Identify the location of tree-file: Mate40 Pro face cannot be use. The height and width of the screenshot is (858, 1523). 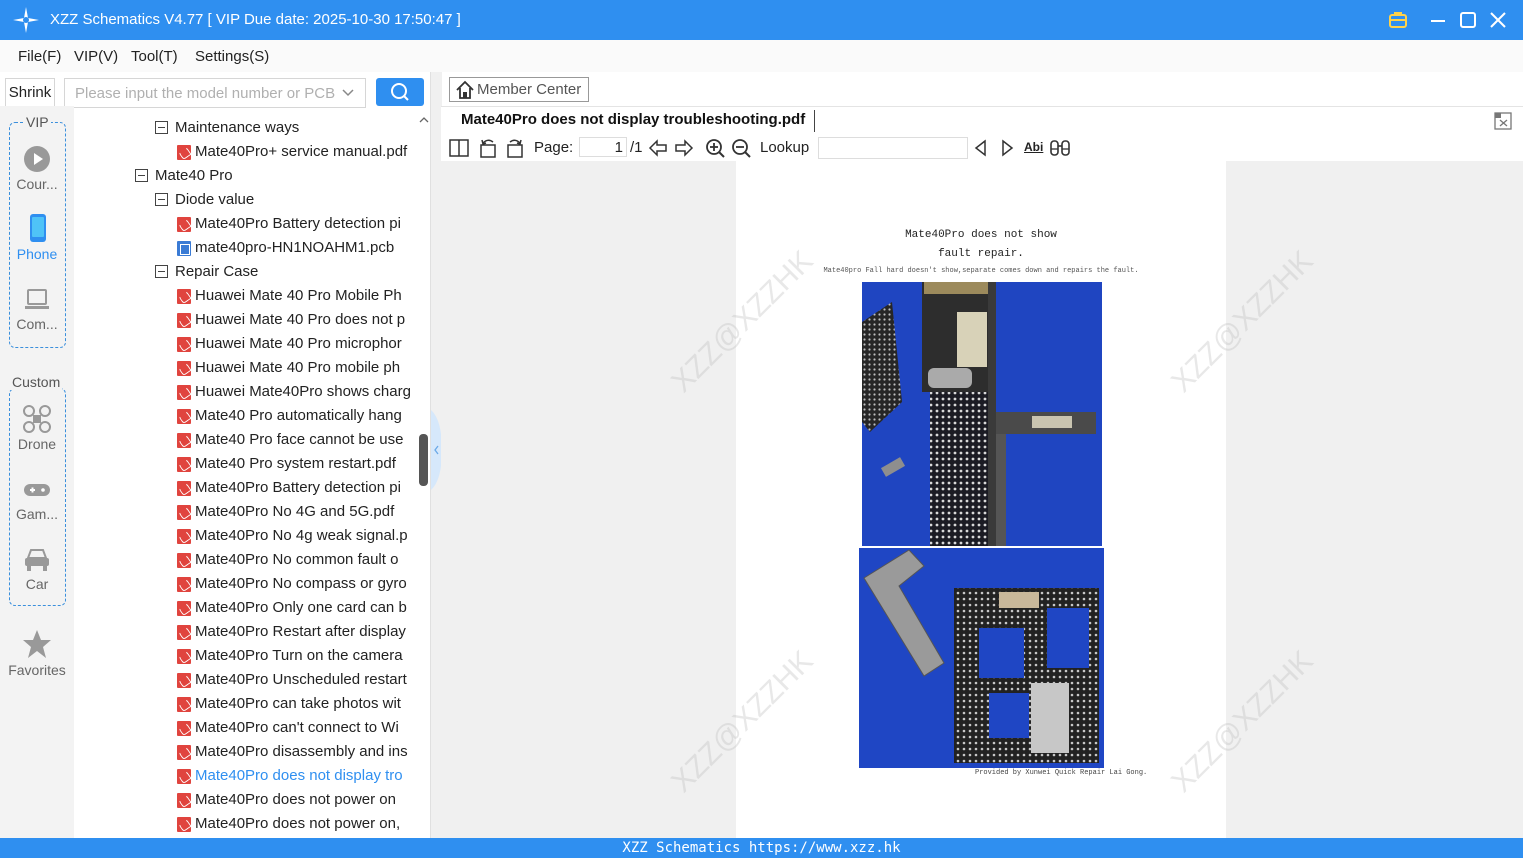
(246, 440).